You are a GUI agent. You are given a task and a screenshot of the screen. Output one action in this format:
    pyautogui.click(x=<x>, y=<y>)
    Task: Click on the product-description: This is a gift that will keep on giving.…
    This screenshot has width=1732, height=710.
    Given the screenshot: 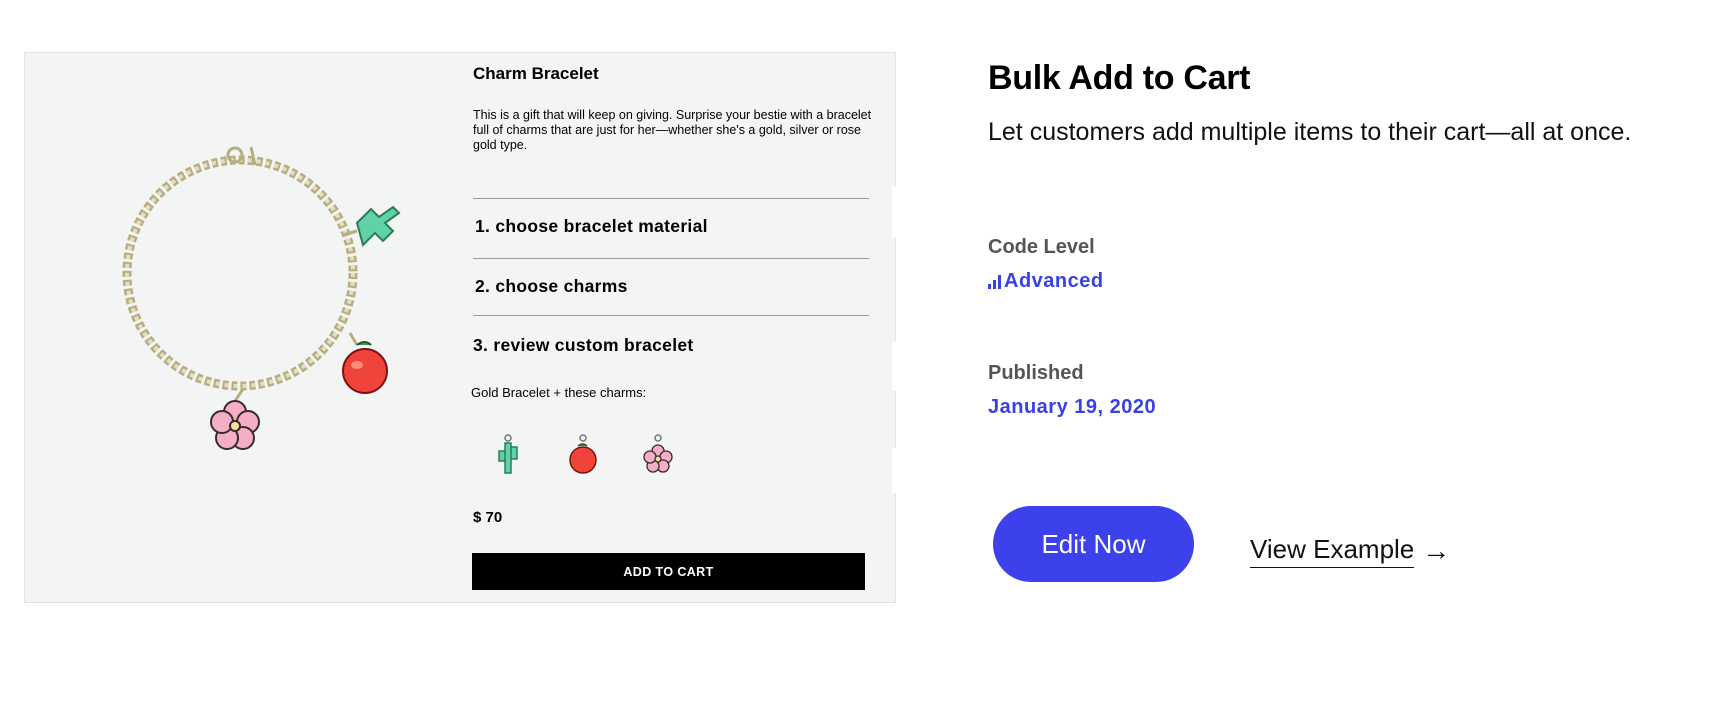 What is the action you would take?
    pyautogui.click(x=672, y=130)
    